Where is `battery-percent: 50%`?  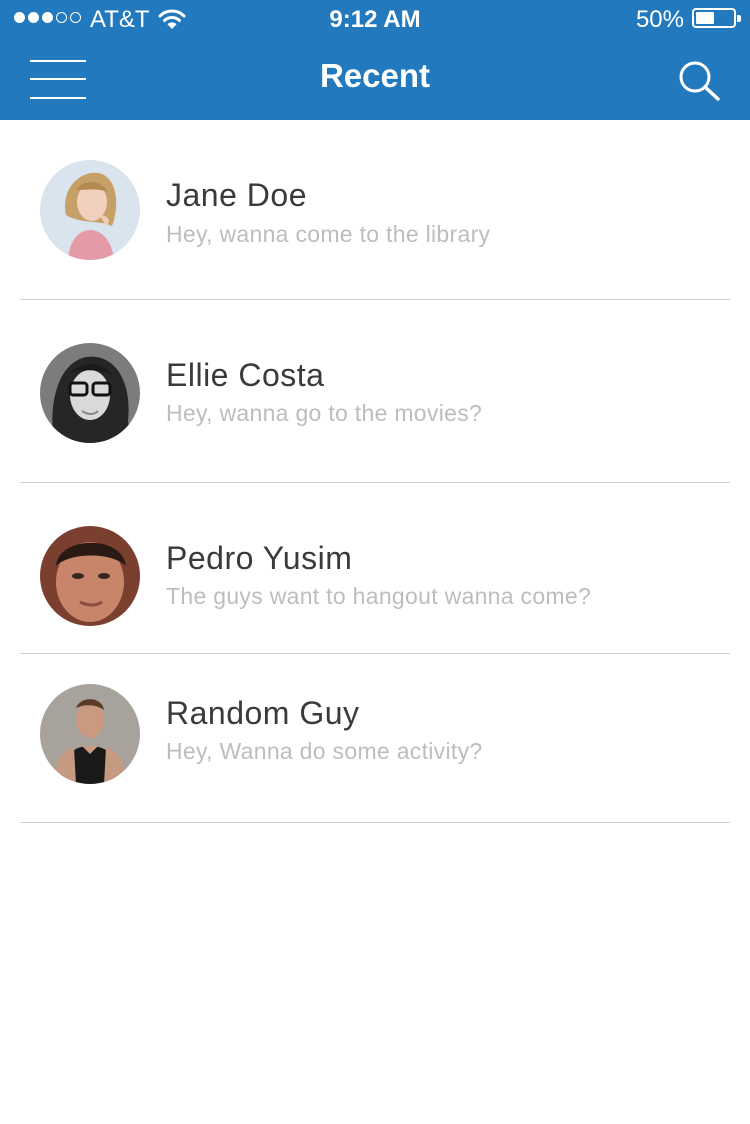
battery-percent: 50% is located at coordinates (659, 19).